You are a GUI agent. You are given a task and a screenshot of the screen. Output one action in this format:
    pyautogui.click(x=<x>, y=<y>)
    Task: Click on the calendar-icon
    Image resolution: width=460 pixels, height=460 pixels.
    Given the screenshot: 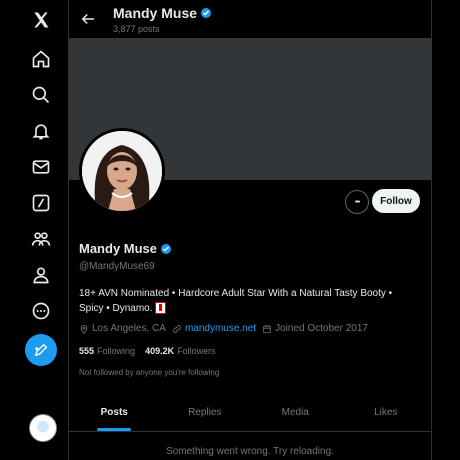 What is the action you would take?
    pyautogui.click(x=267, y=328)
    